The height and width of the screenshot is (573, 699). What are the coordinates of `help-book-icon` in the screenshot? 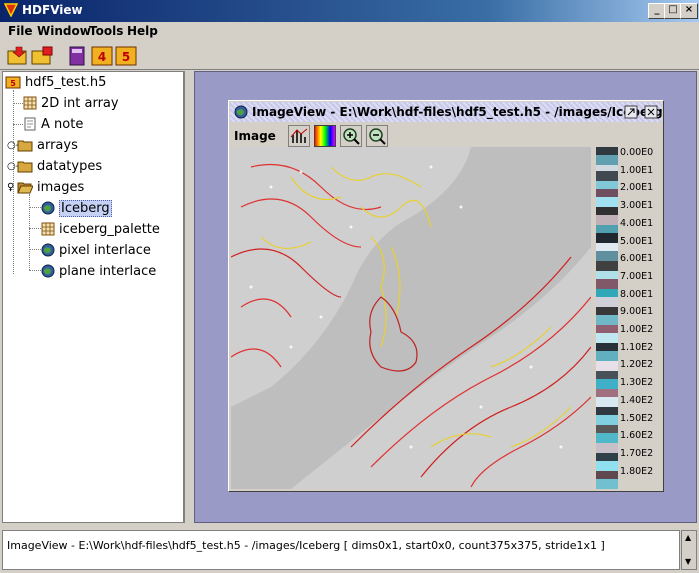 It's located at (78, 56).